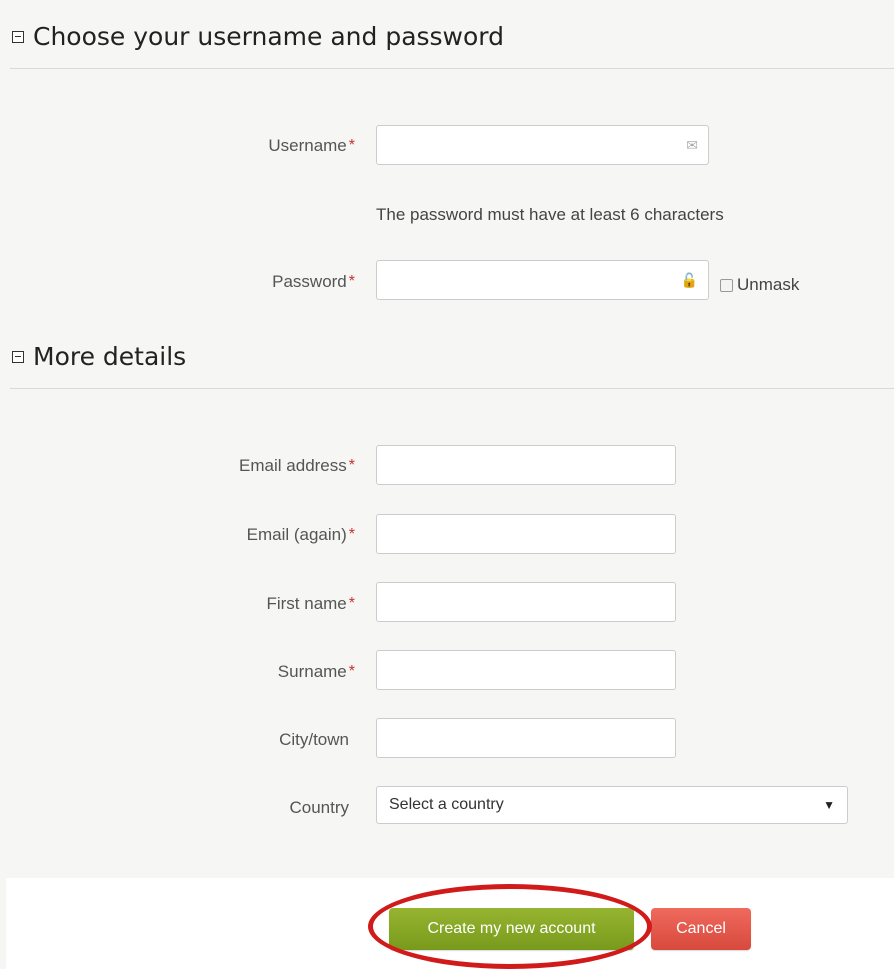 The image size is (894, 969). Describe the element at coordinates (692, 145) in the screenshot. I see `envelope-icon: ✉` at that location.